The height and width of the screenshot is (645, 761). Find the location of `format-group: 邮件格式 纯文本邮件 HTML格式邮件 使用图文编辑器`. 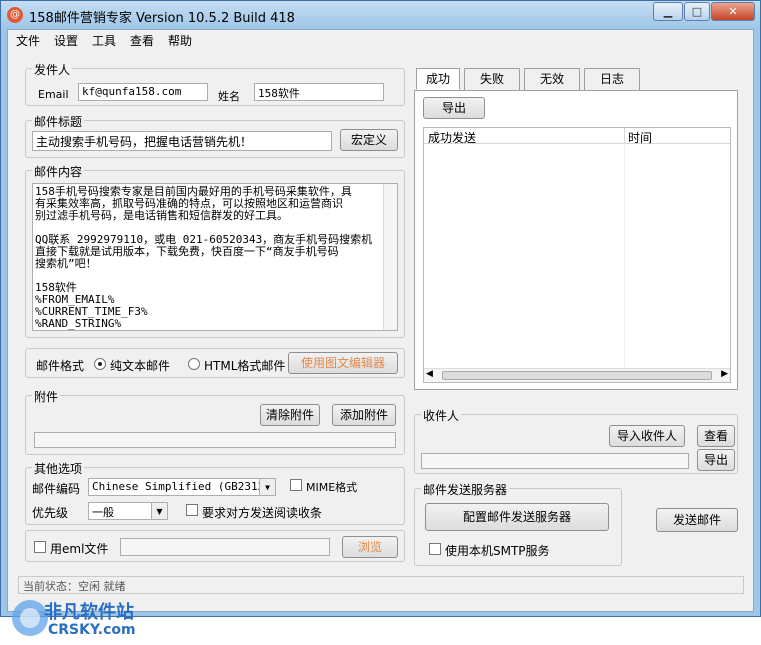

format-group: 邮件格式 纯文本邮件 HTML格式邮件 使用图文编辑器 is located at coordinates (215, 363).